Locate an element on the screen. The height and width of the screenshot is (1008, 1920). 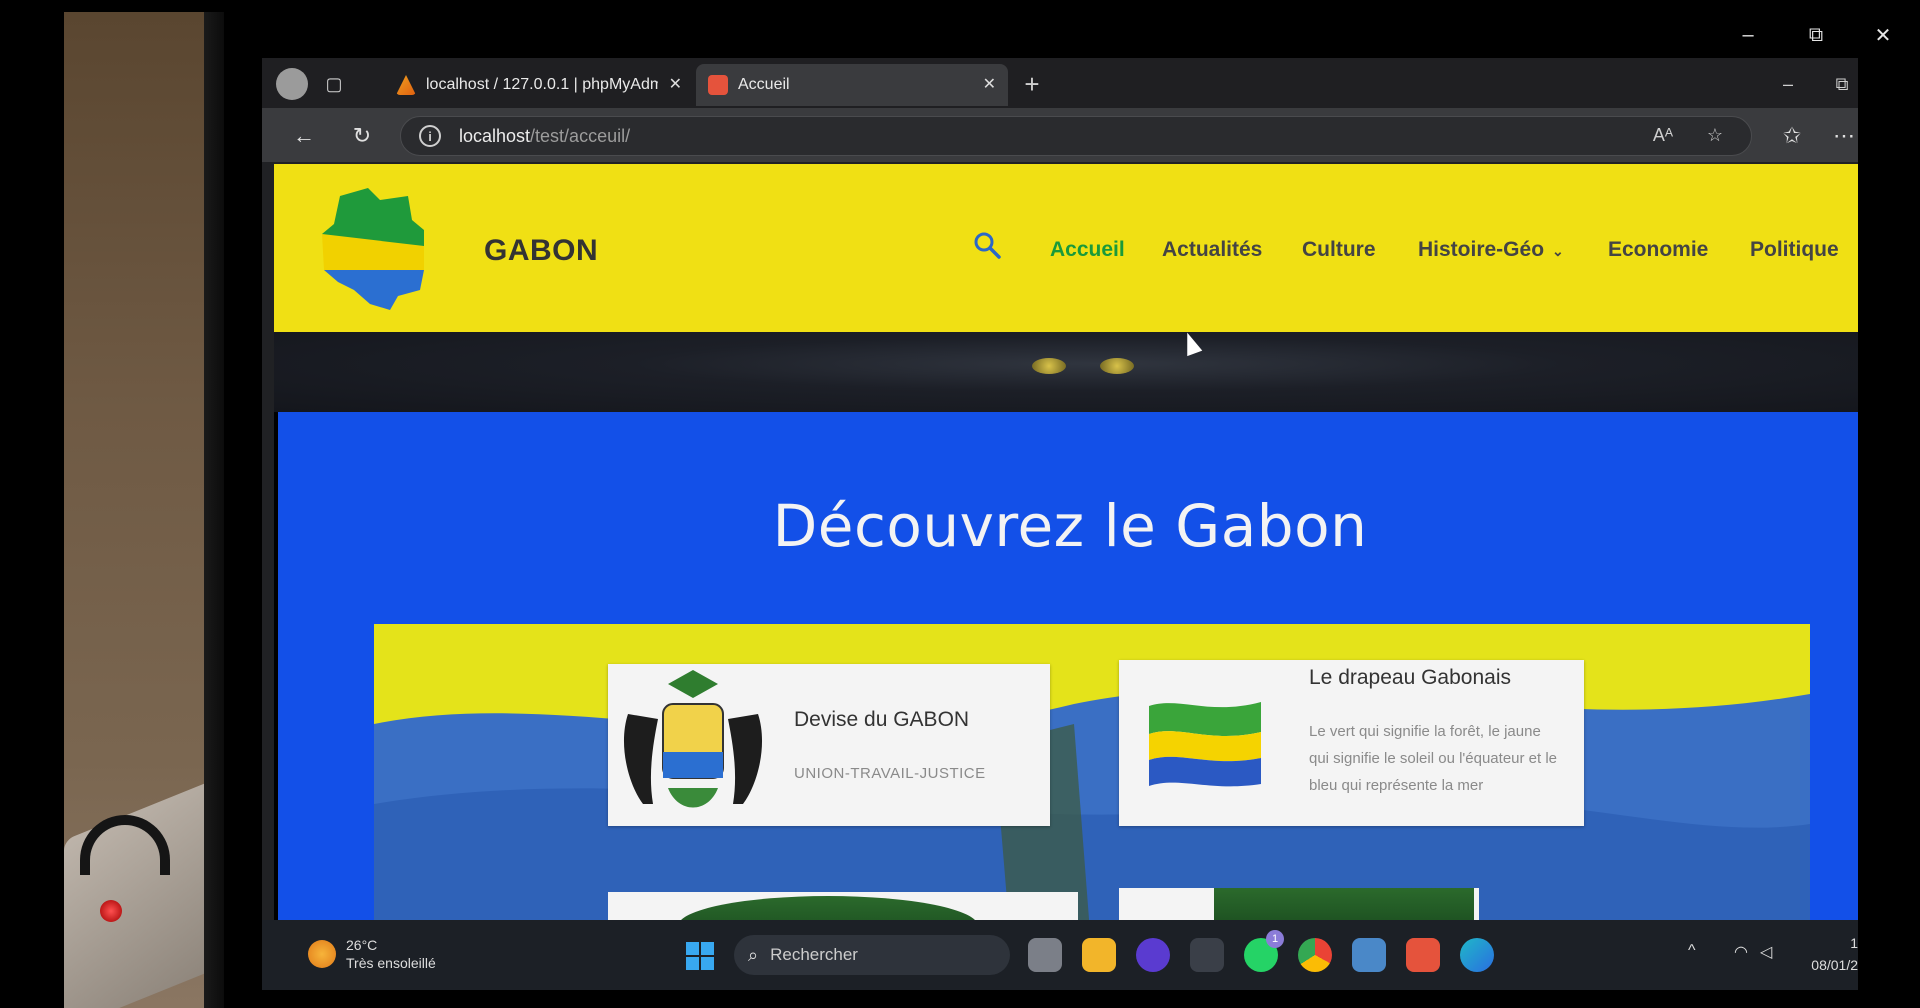
window-minimize-icon: – is located at coordinates (1788, 84).